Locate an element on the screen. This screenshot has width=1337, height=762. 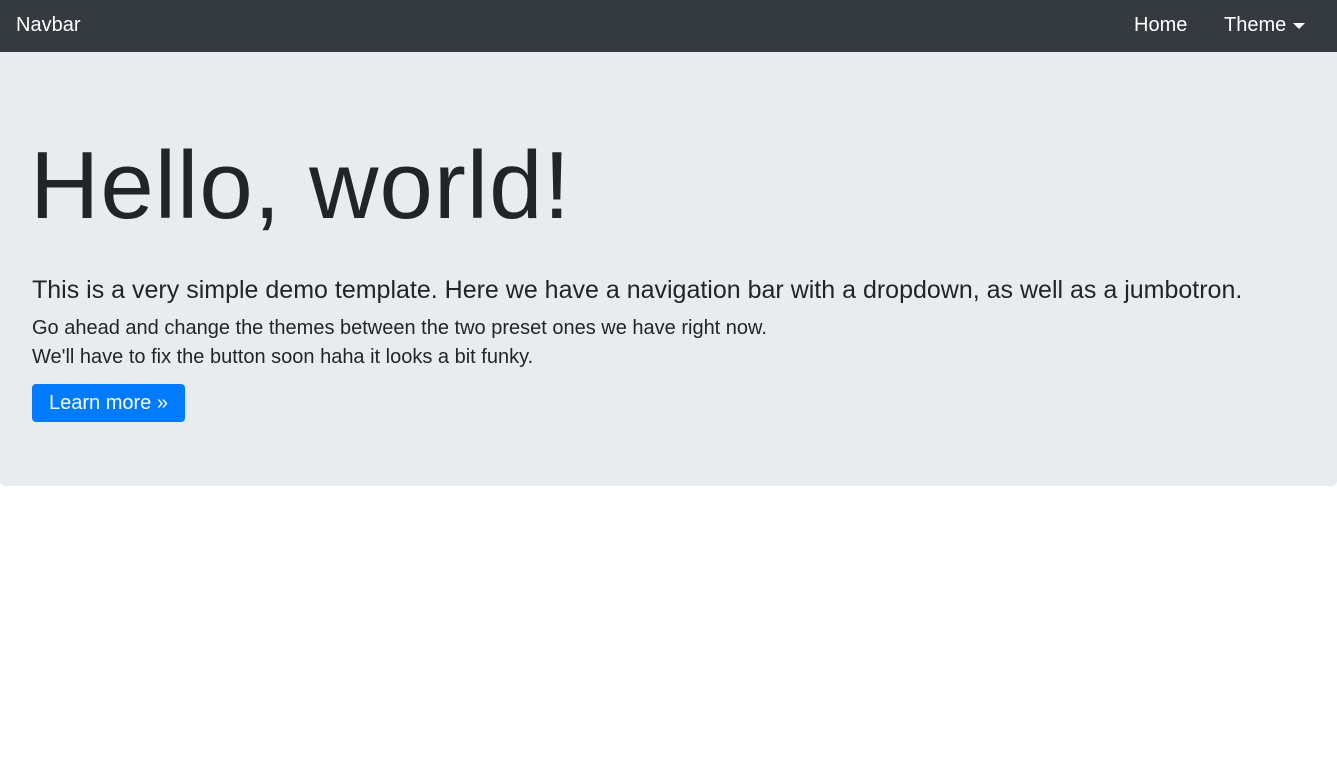
caret-down-icon is located at coordinates (1299, 26).